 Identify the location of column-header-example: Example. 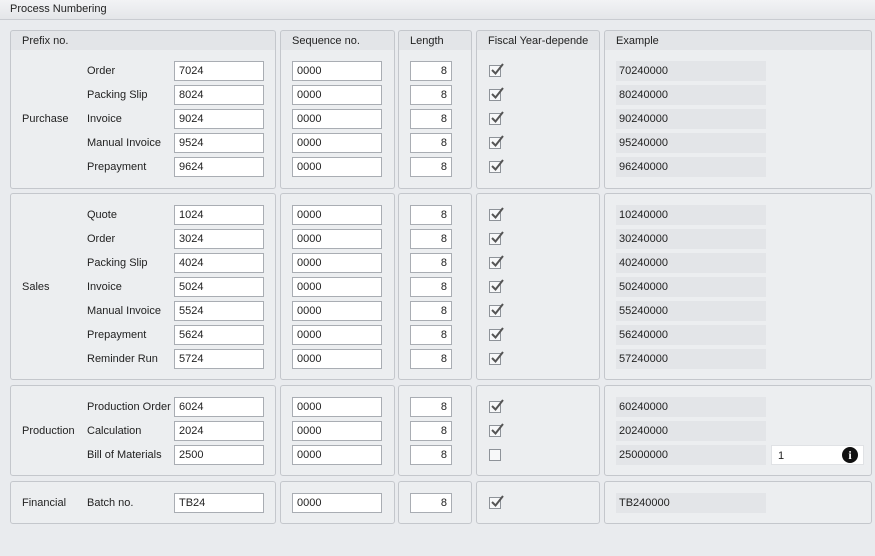
(738, 40).